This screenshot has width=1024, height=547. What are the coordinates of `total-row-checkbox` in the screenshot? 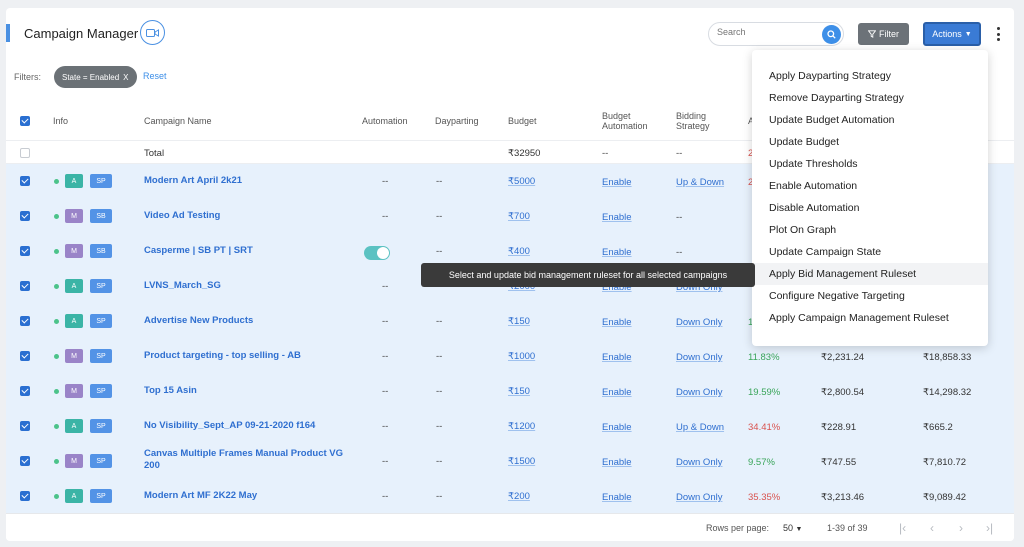 It's located at (25, 153).